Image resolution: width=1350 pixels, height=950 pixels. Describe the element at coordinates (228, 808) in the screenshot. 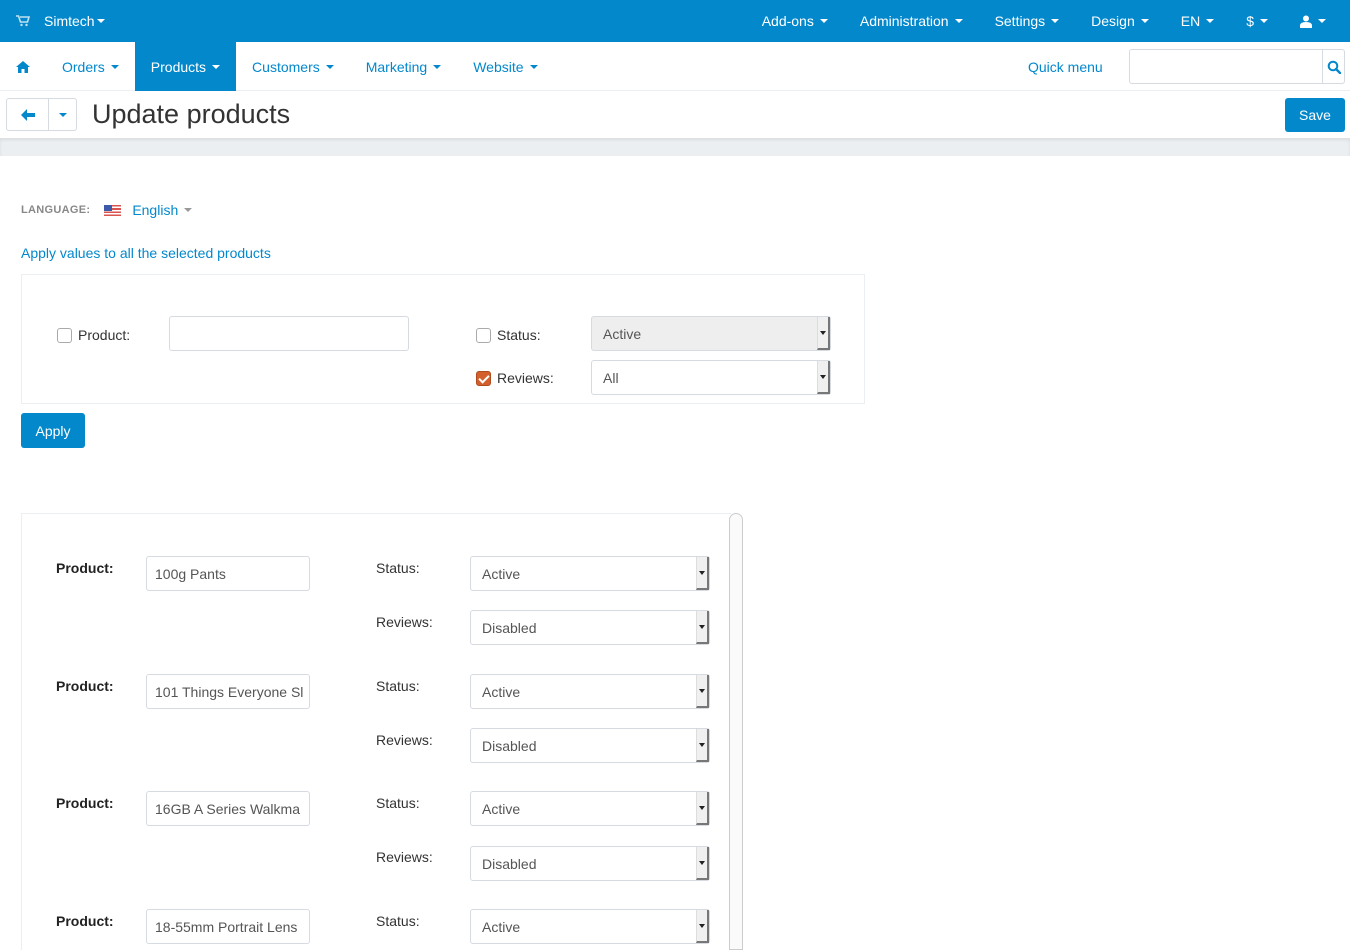

I see `product-name-input: 16GB A Series Walkma` at that location.